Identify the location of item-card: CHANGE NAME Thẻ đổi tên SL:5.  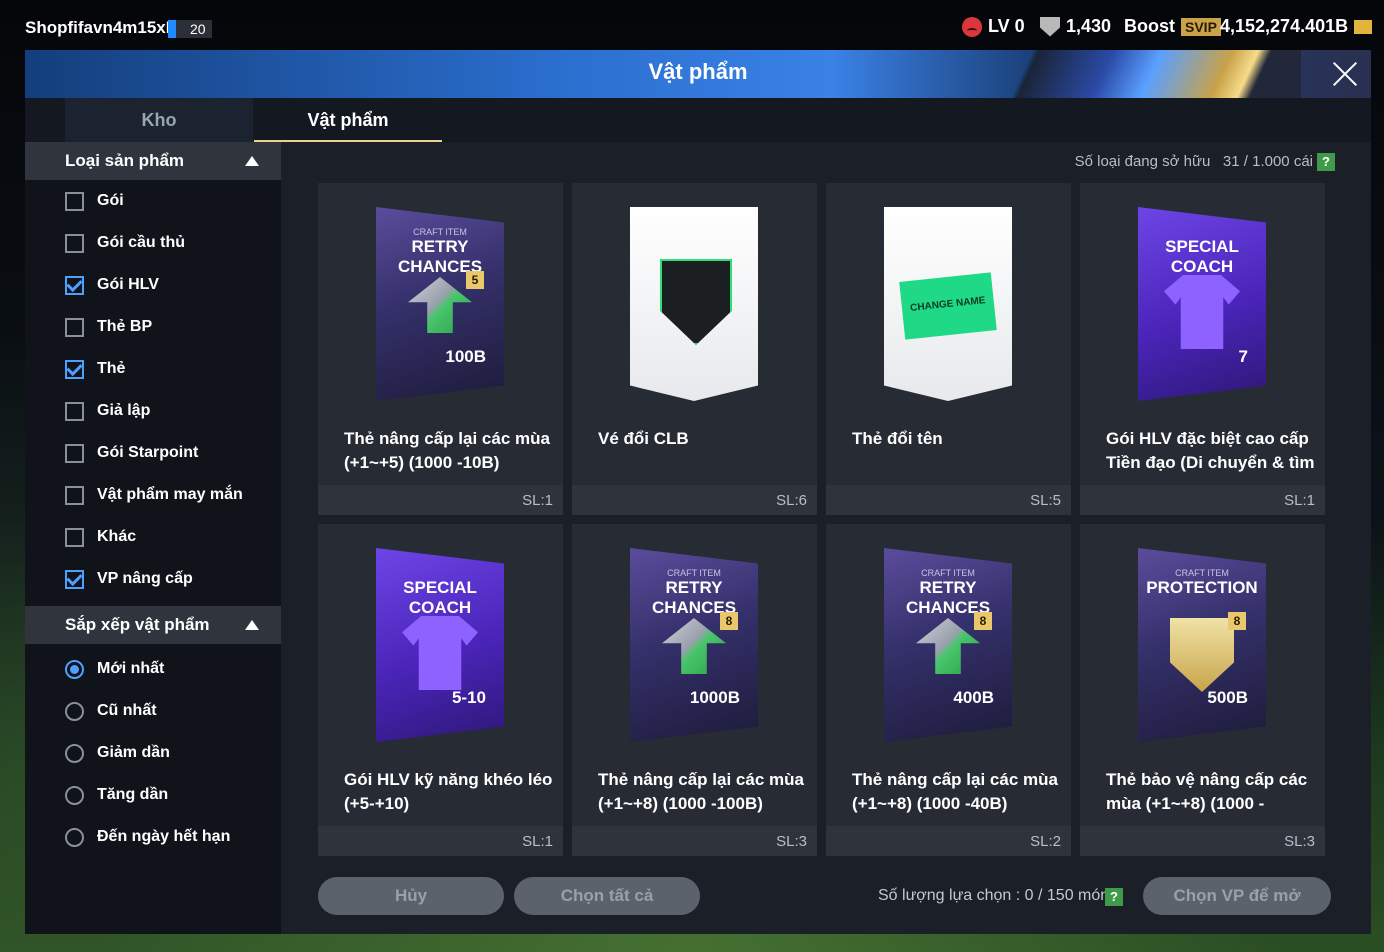
(948, 349).